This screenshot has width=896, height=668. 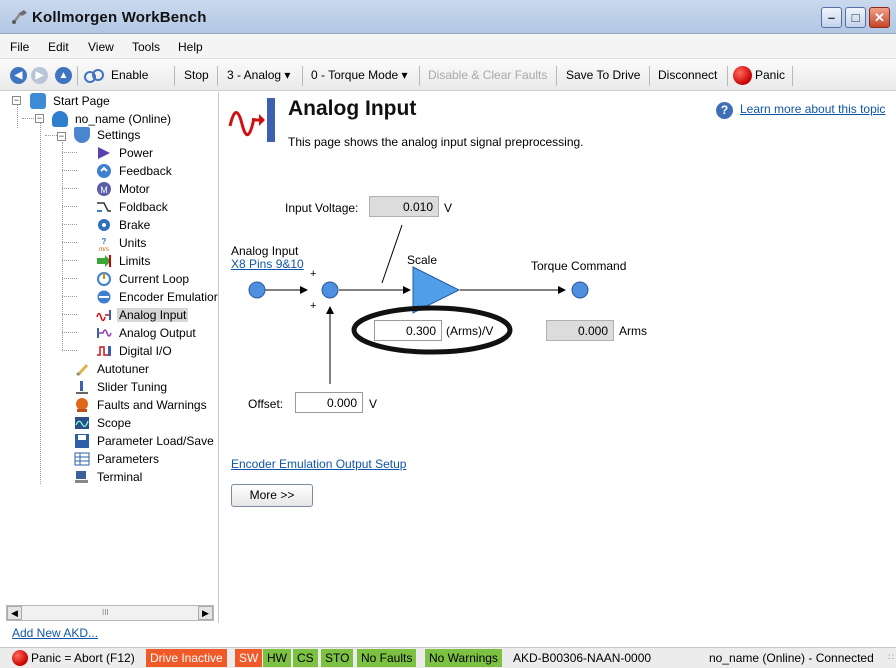 I want to click on torque-command-field: 0.000, so click(x=580, y=330).